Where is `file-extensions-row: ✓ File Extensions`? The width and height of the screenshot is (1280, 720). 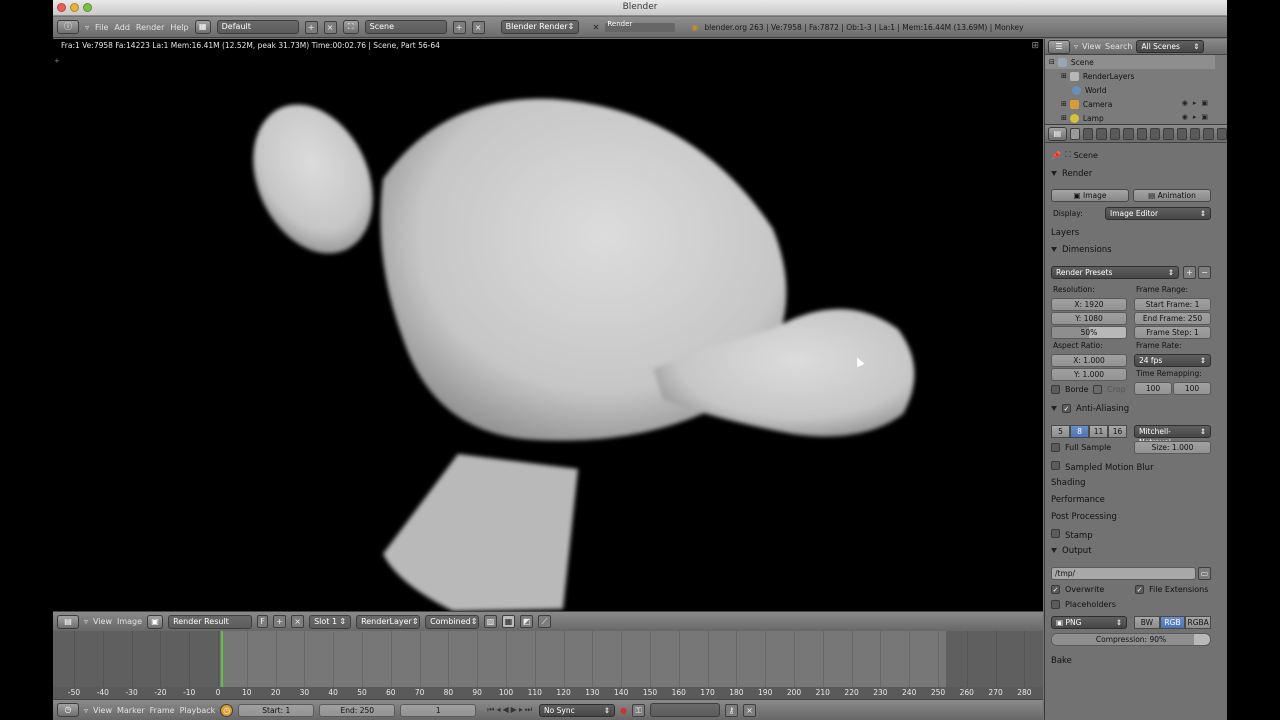
file-extensions-row: ✓ File Extensions is located at coordinates (1175, 589).